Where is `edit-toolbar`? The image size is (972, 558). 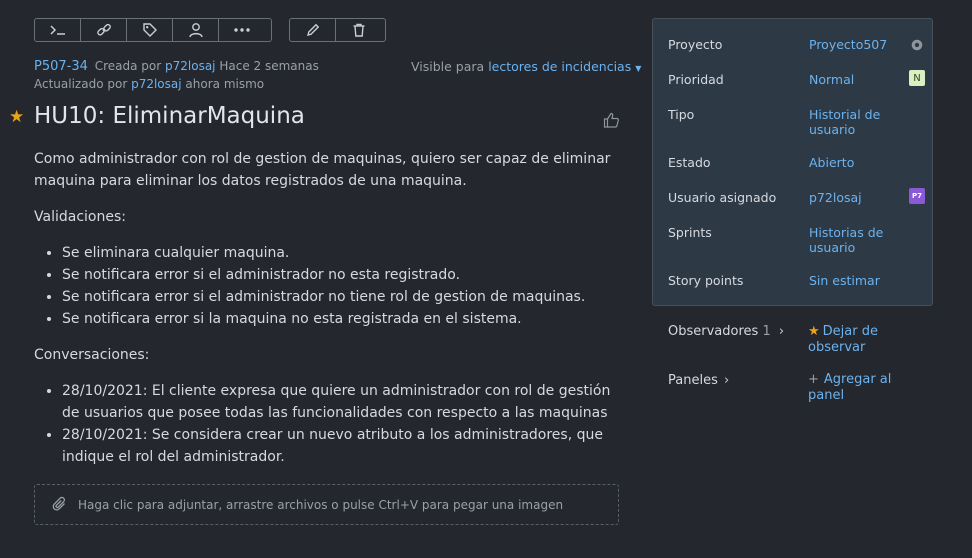
edit-toolbar is located at coordinates (337, 30).